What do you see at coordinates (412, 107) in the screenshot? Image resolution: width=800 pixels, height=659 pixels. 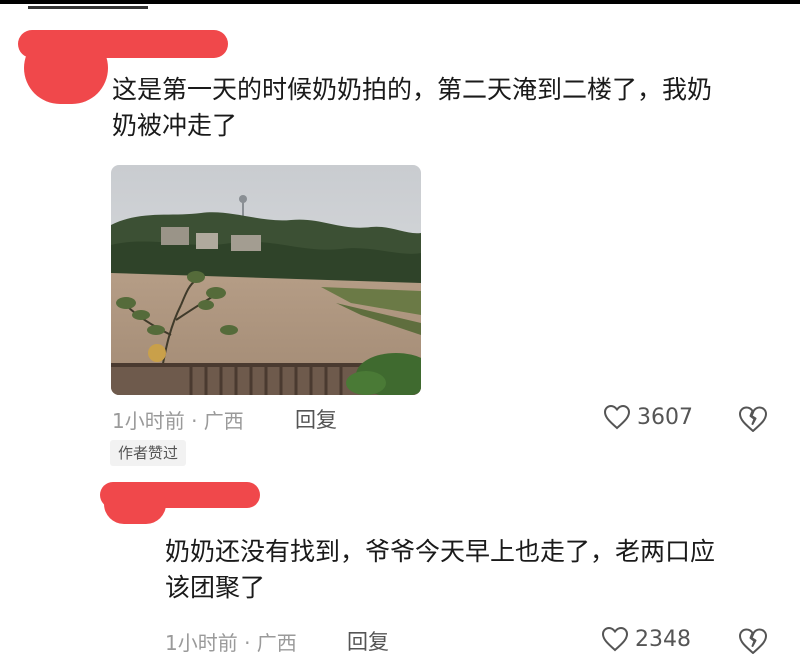 I see `comment-text-1: 这是第一天的时候奶奶拍的，第二天淹到二楼了，我奶 奶被冲走了` at bounding box center [412, 107].